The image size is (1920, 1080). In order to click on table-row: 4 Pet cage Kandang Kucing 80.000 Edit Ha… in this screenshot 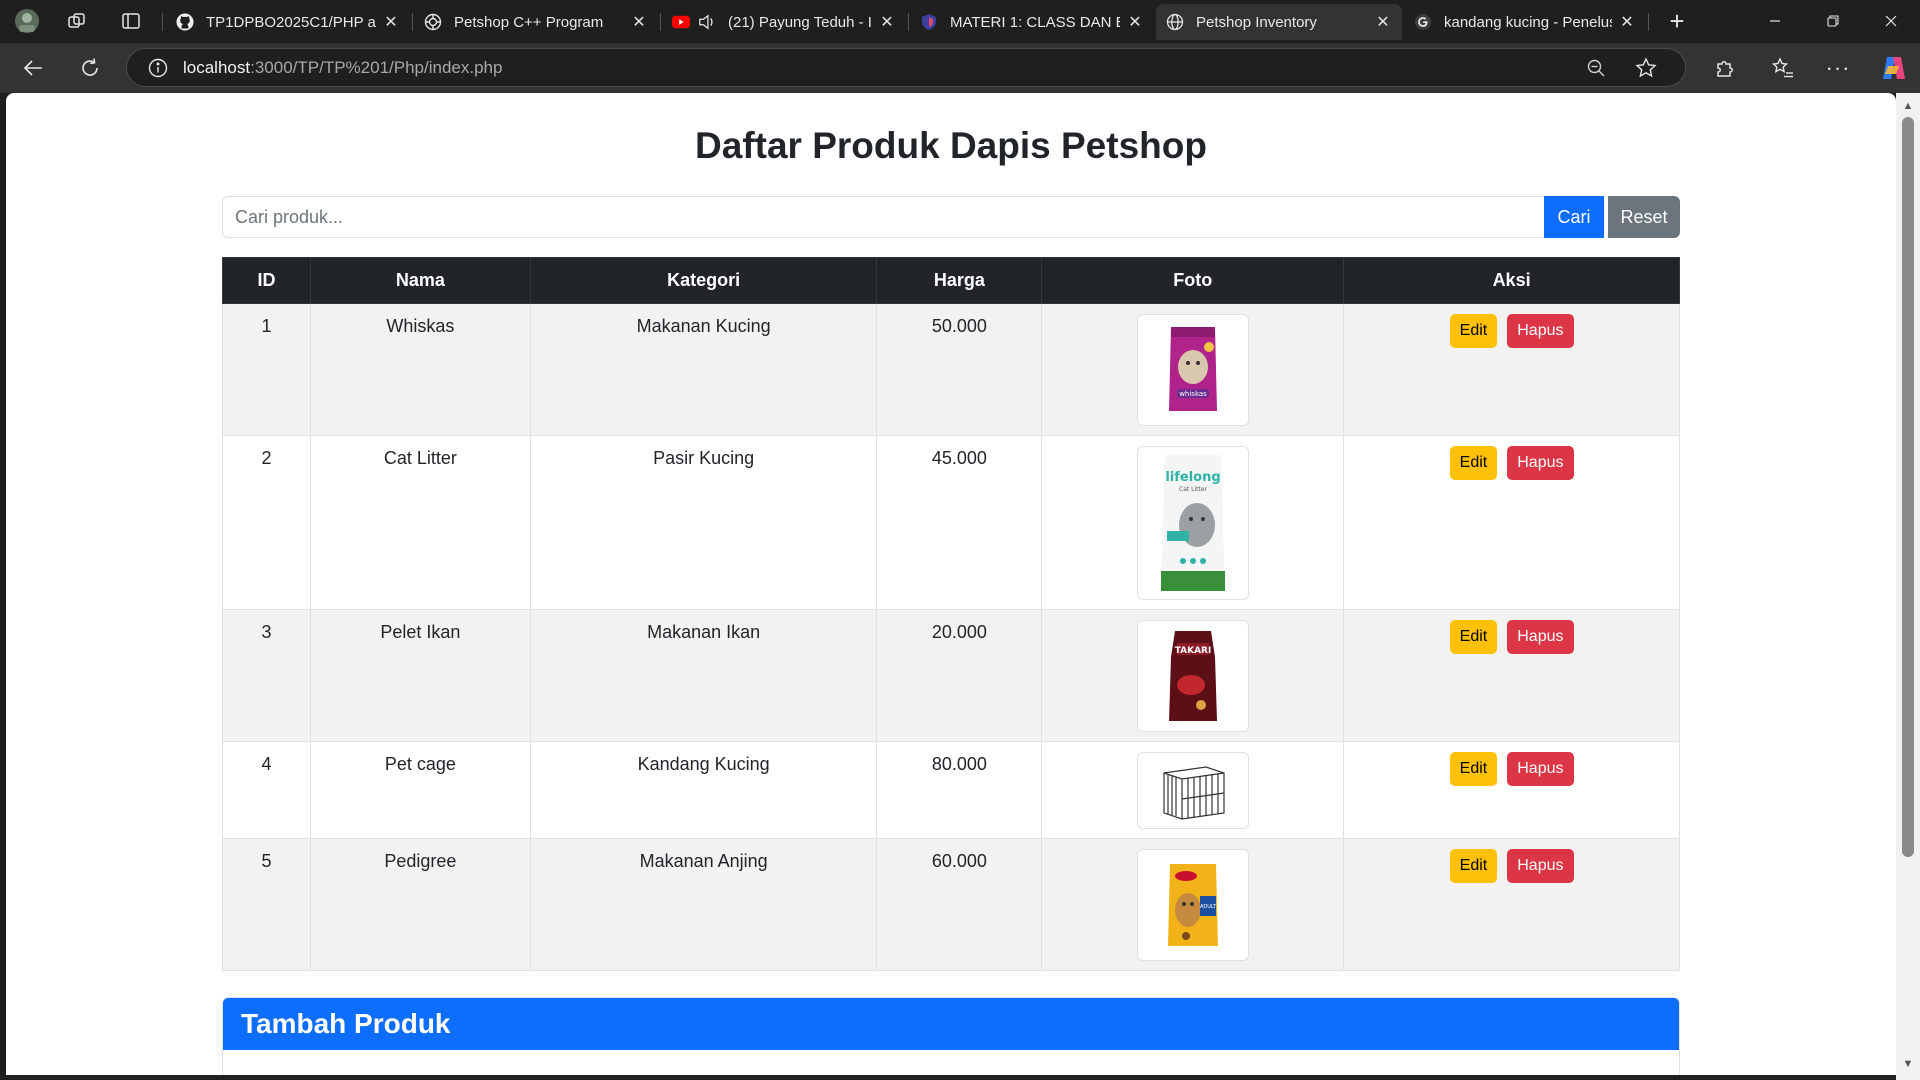, I will do `click(951, 790)`.